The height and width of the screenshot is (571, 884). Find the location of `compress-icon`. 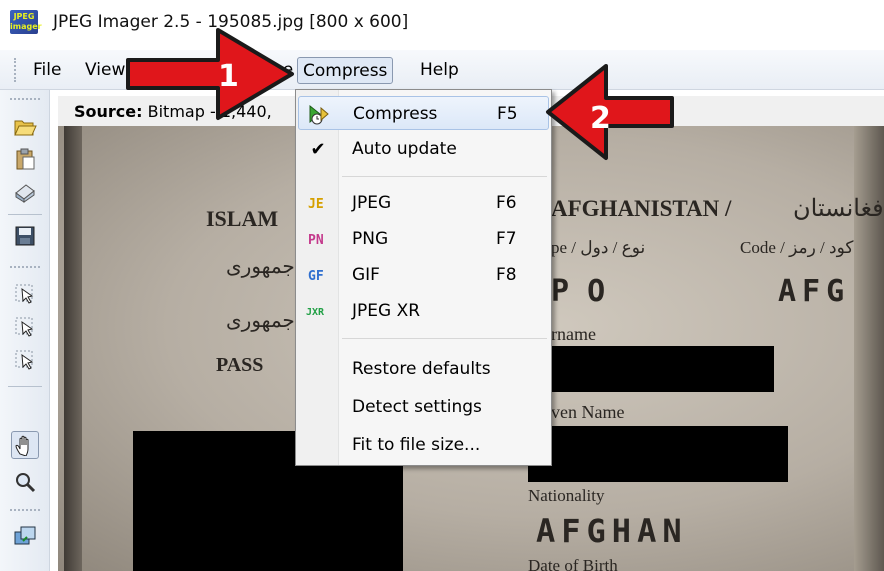

compress-icon is located at coordinates (319, 114).